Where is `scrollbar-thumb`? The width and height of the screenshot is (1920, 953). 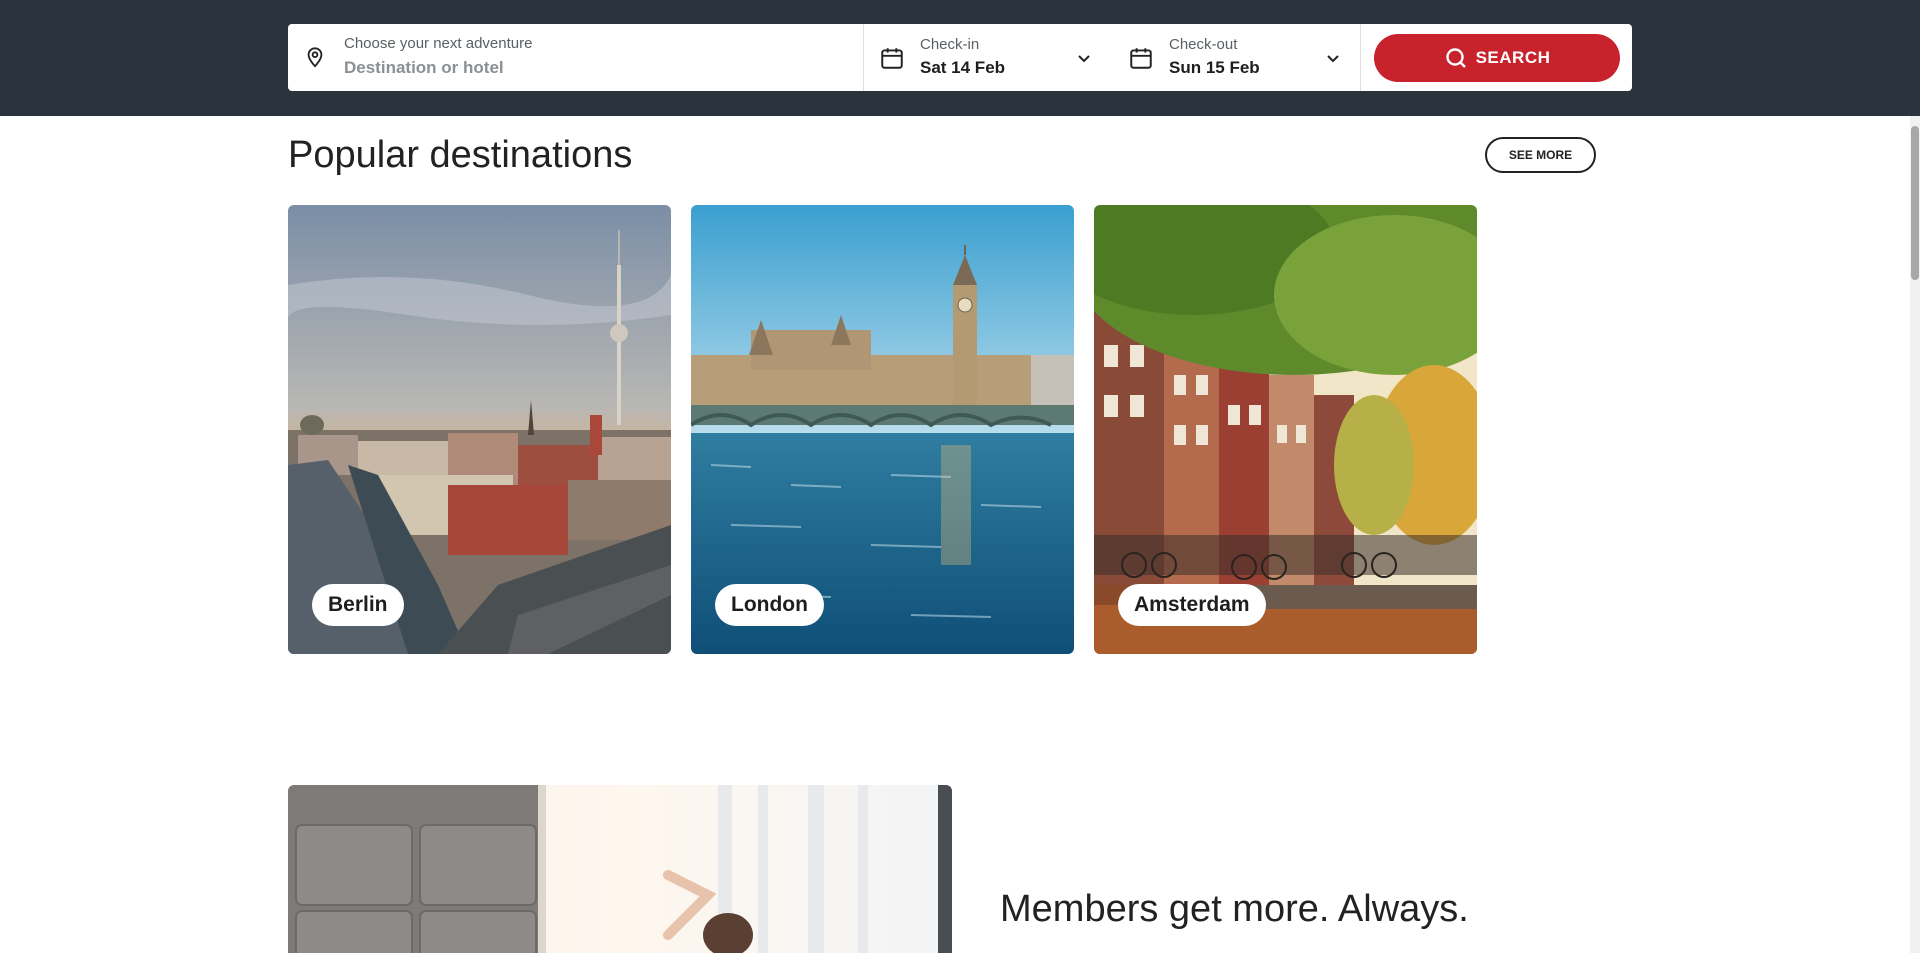
scrollbar-thumb is located at coordinates (1915, 203).